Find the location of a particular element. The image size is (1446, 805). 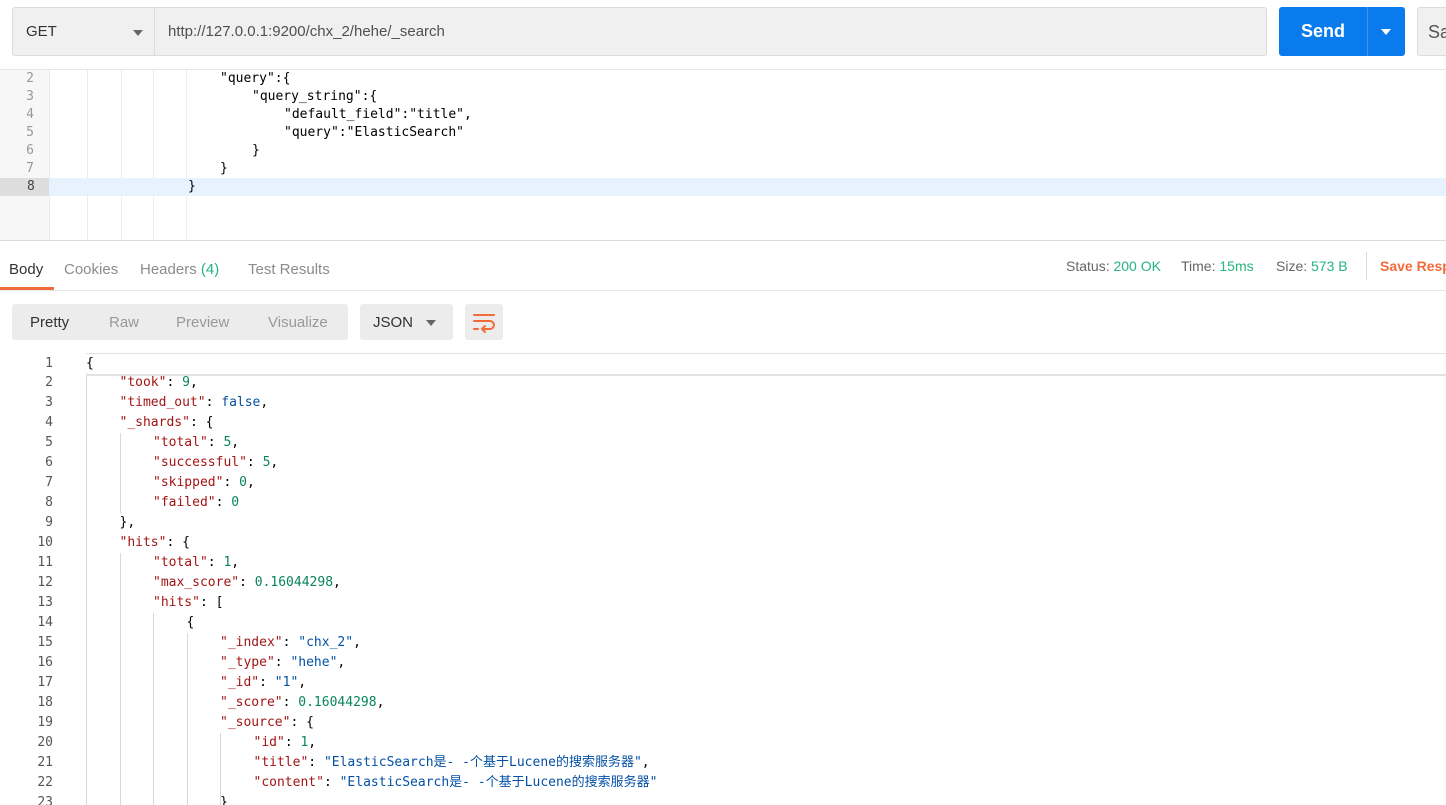

json-code: { is located at coordinates (190, 622).